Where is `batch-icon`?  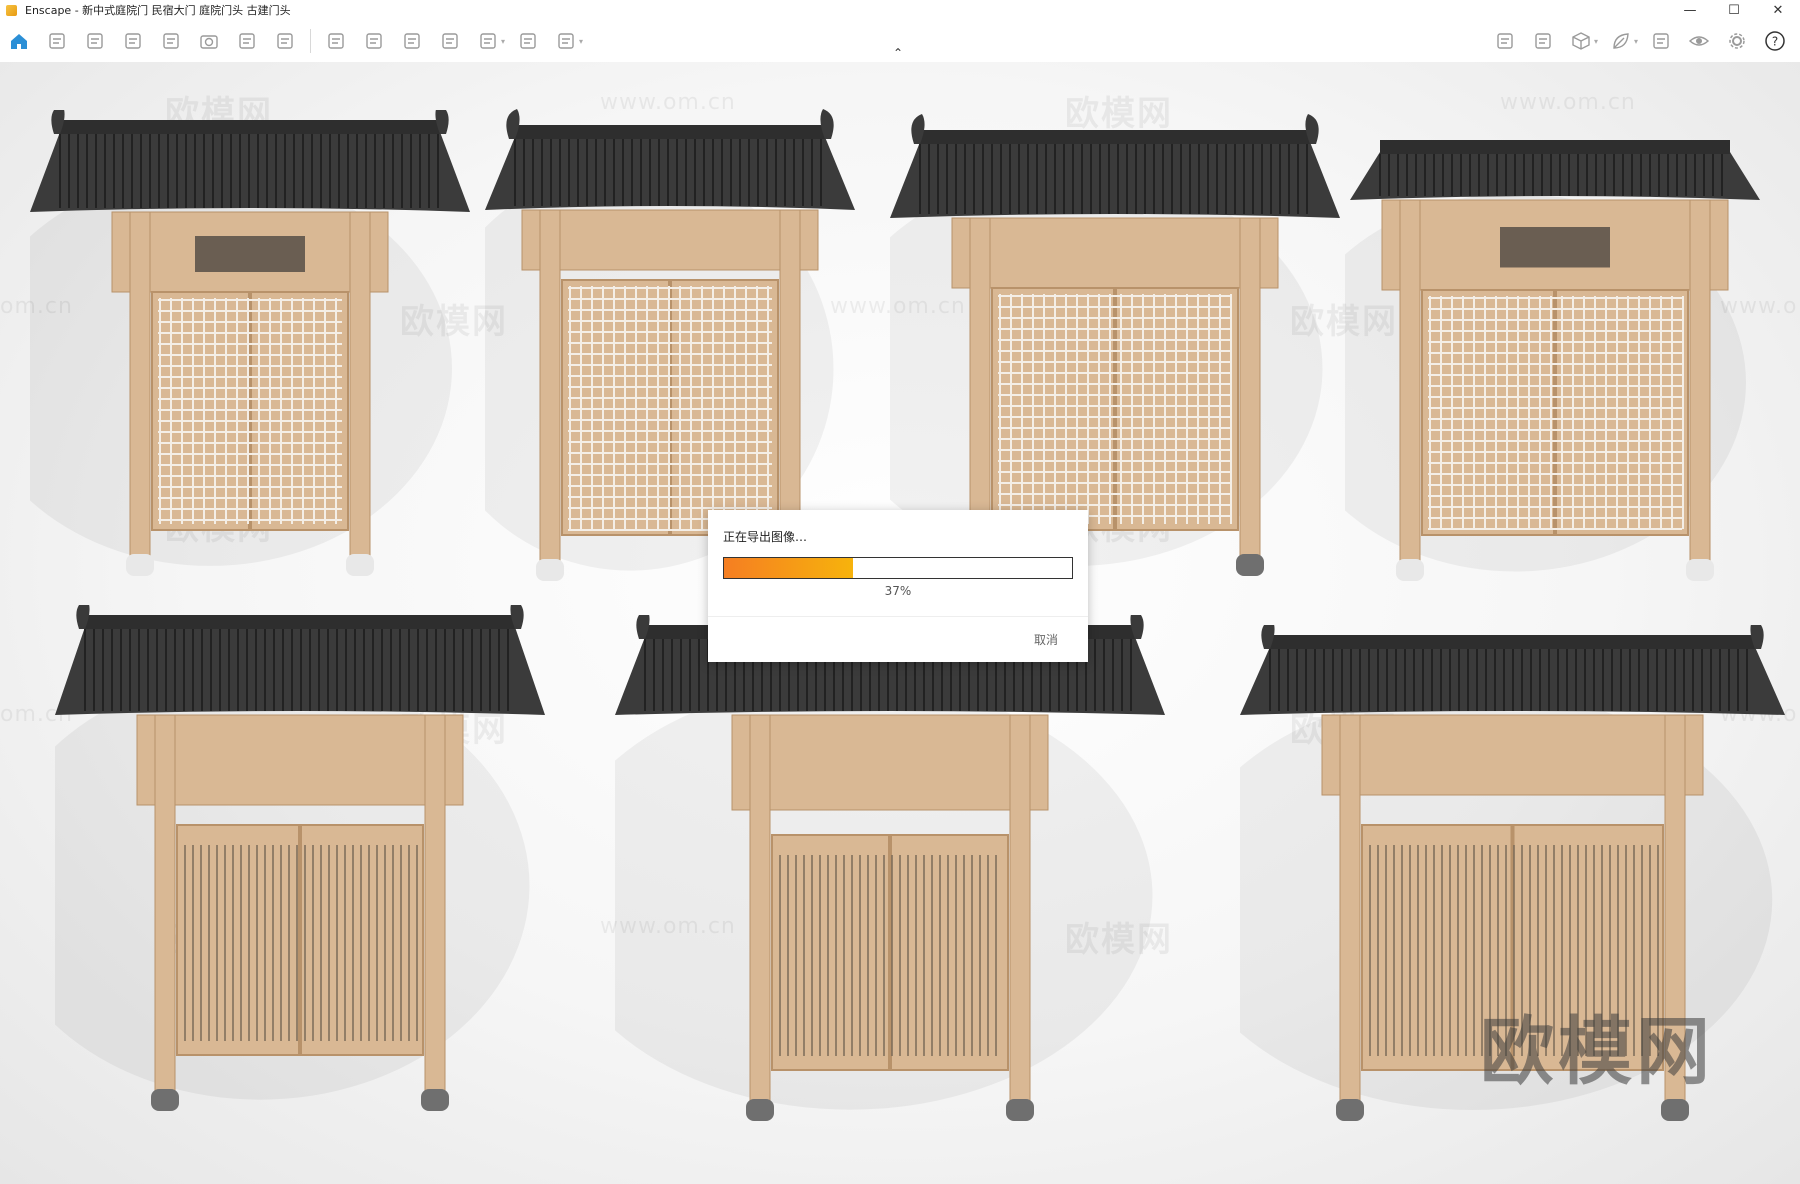
batch-icon is located at coordinates (374, 41).